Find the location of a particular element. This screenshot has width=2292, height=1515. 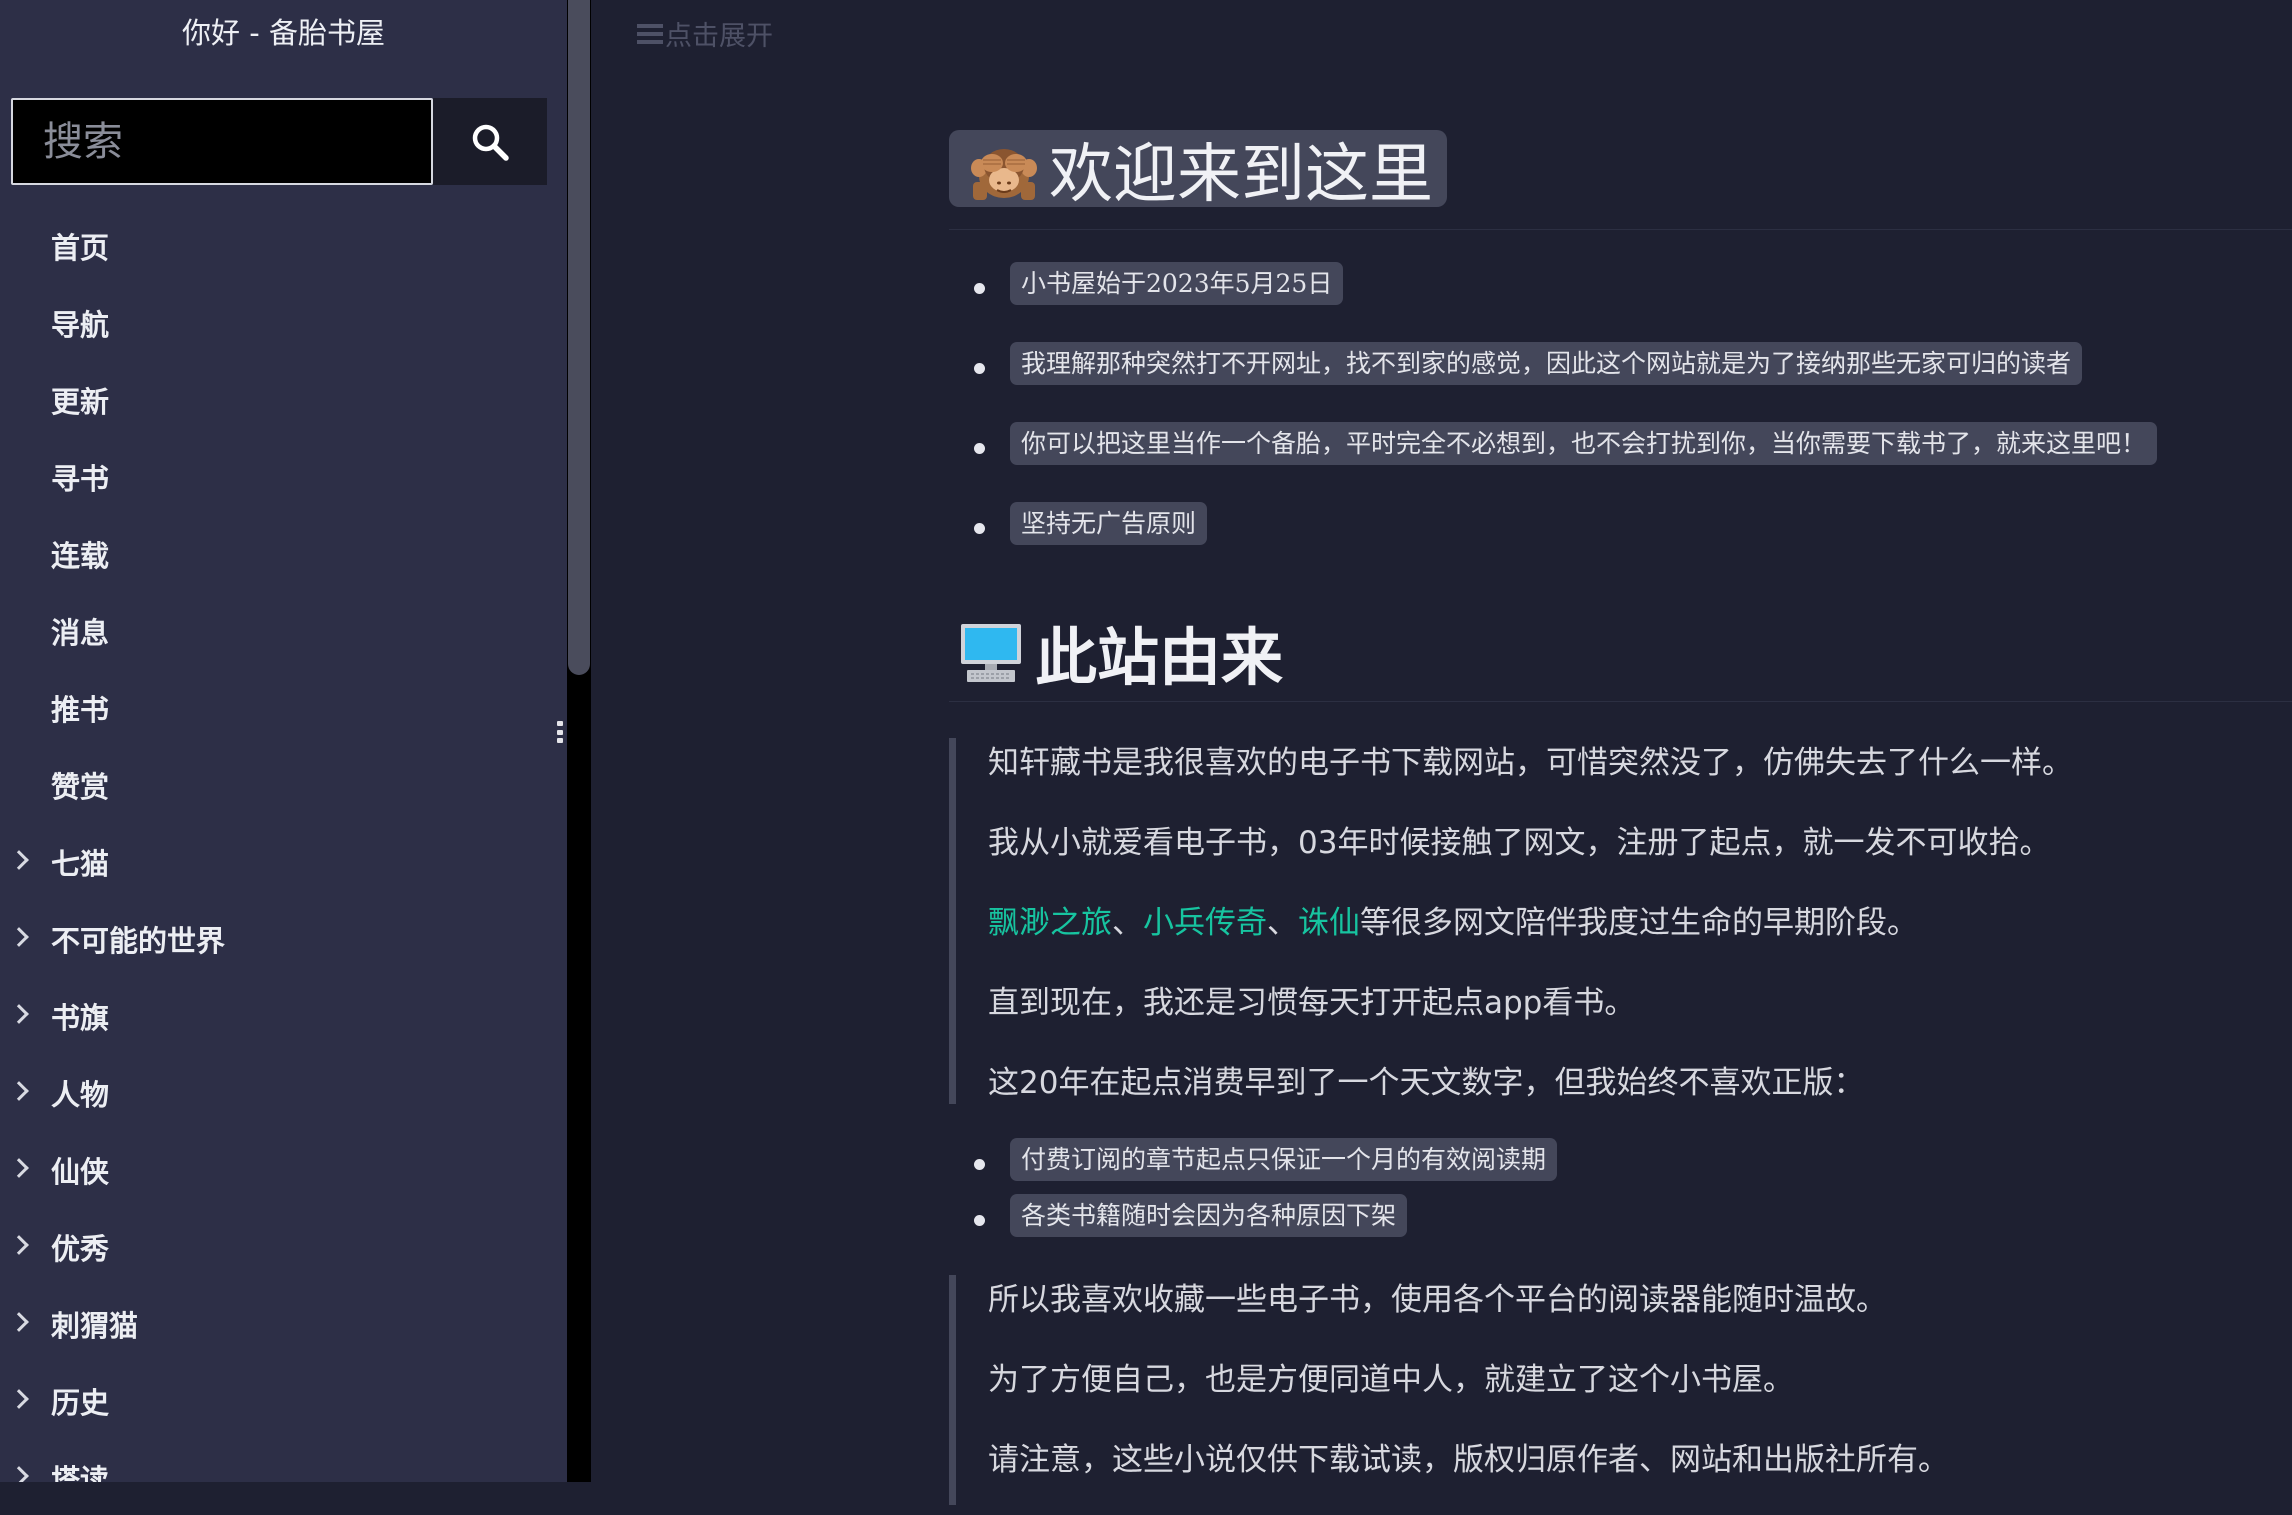

sidebar-item-messages: 消息 is located at coordinates (283, 630).